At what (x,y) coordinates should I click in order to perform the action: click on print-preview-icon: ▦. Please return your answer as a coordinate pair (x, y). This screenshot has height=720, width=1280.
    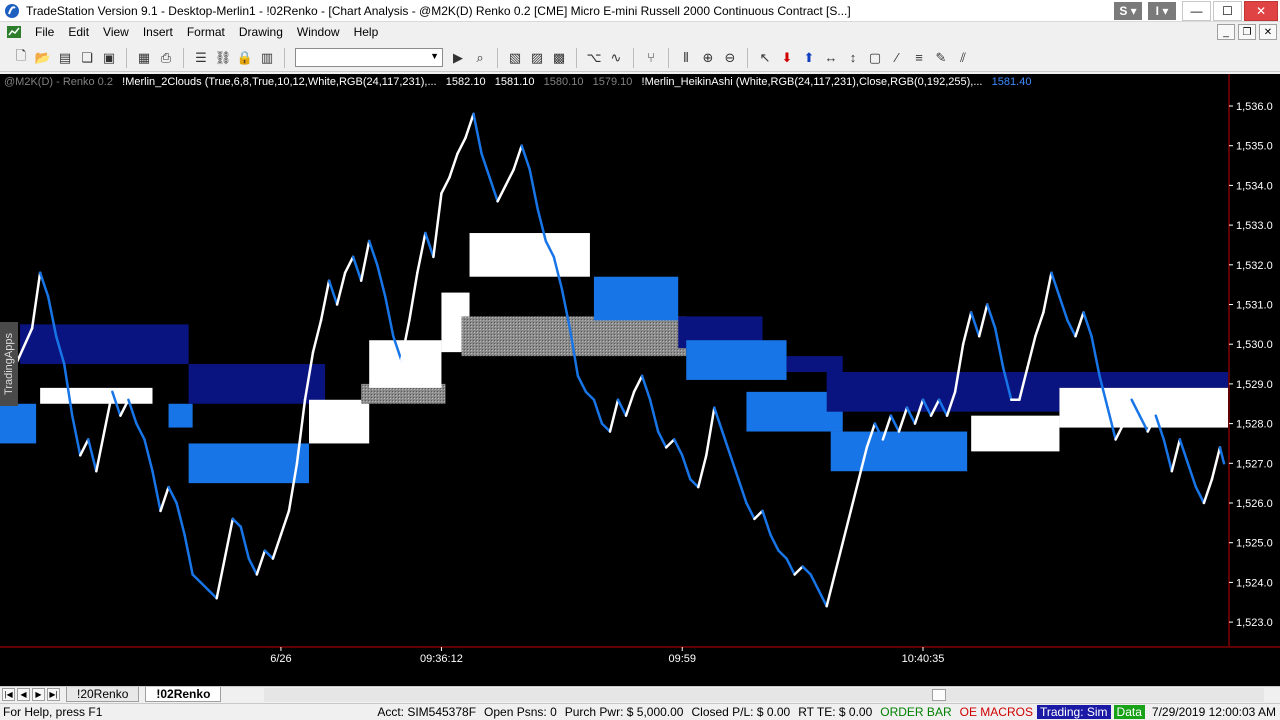
    Looking at the image, I should click on (144, 58).